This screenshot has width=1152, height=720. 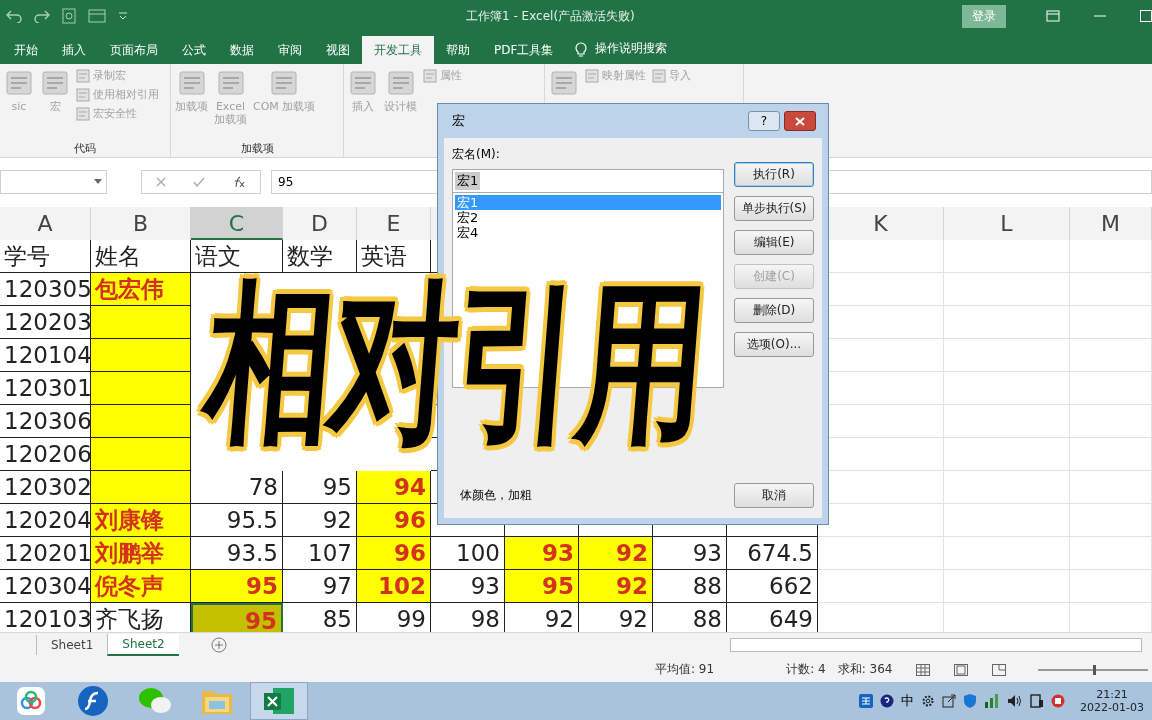 What do you see at coordinates (85, 149) in the screenshot?
I see `group-label: 代码` at bounding box center [85, 149].